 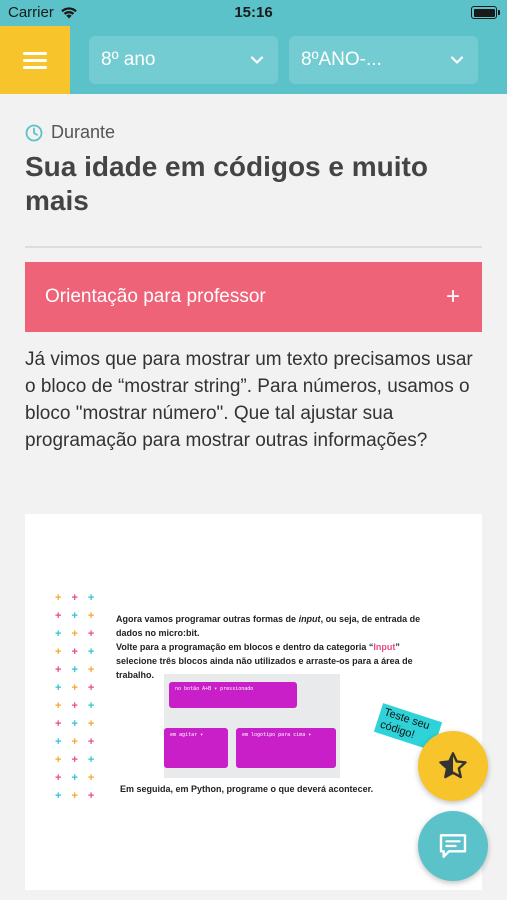 What do you see at coordinates (207, 619) in the screenshot?
I see `slide-text-segment: Agora vamos programar outras formas de` at bounding box center [207, 619].